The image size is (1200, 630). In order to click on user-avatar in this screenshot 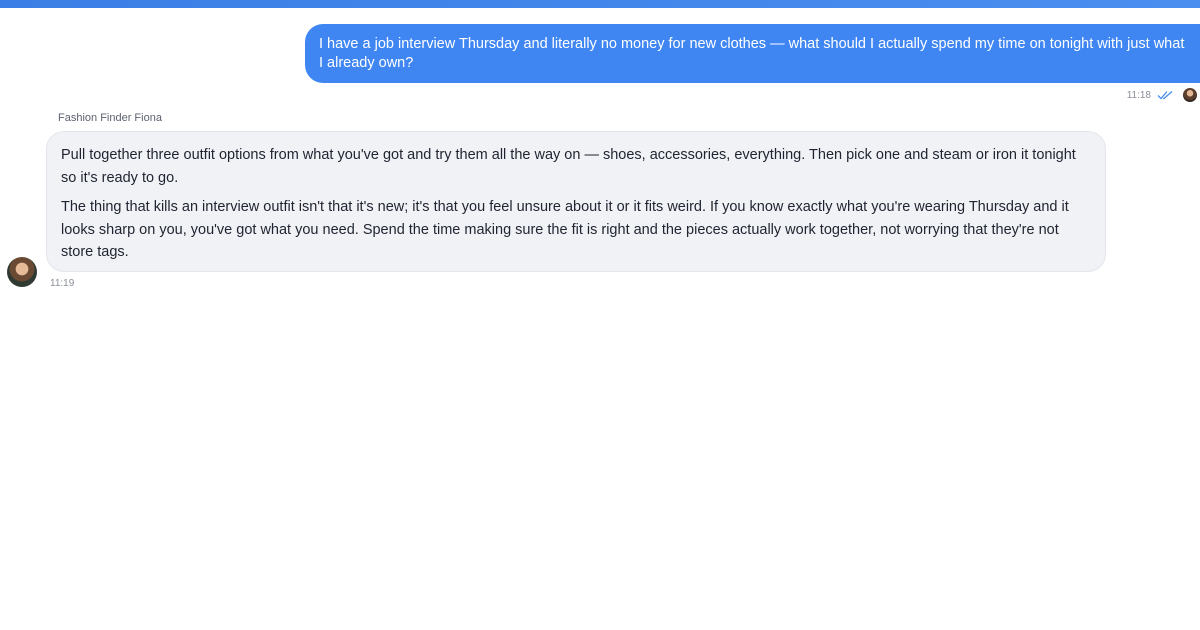, I will do `click(1190, 95)`.